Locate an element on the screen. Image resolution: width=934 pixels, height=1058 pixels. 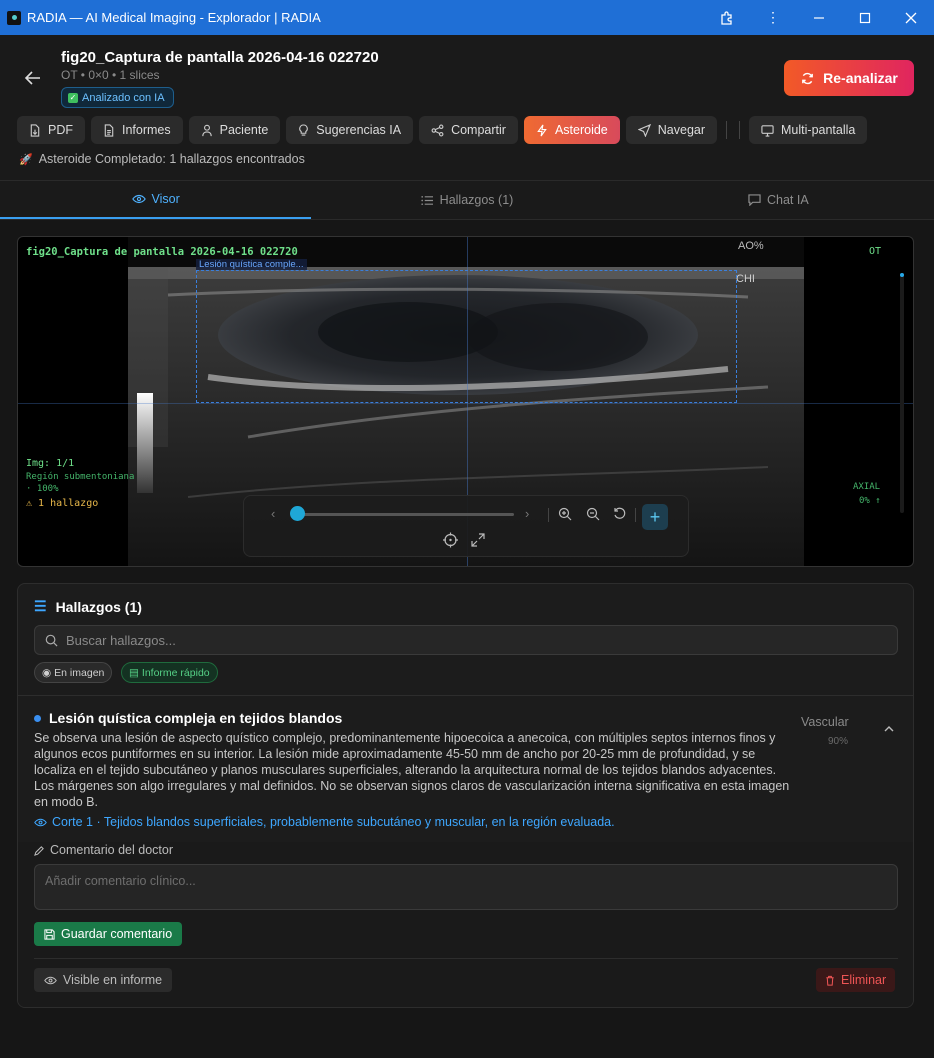
ai-analyzed-badge: ✓ Analizado con IA is located at coordinates (117, 97).